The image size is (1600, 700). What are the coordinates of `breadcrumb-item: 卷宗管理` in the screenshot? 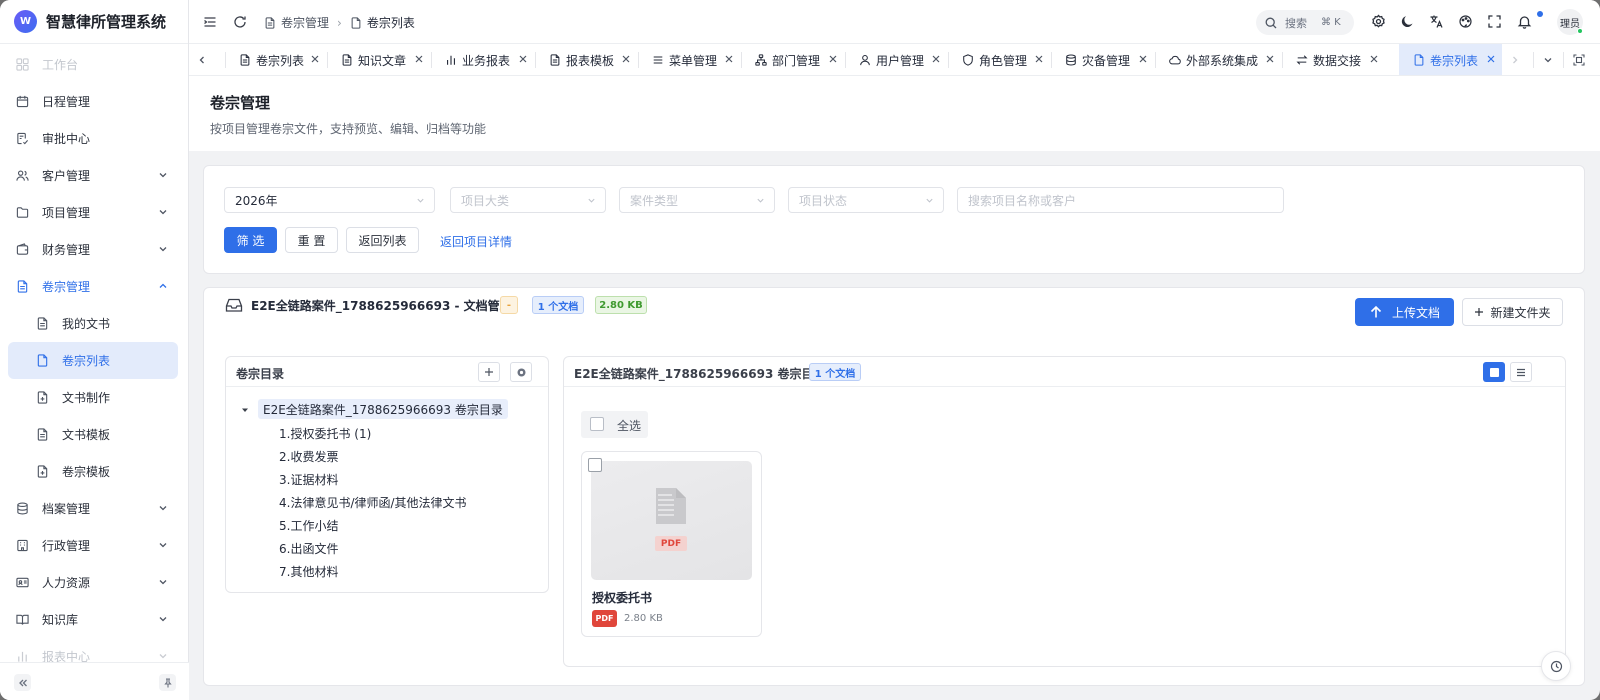 It's located at (305, 22).